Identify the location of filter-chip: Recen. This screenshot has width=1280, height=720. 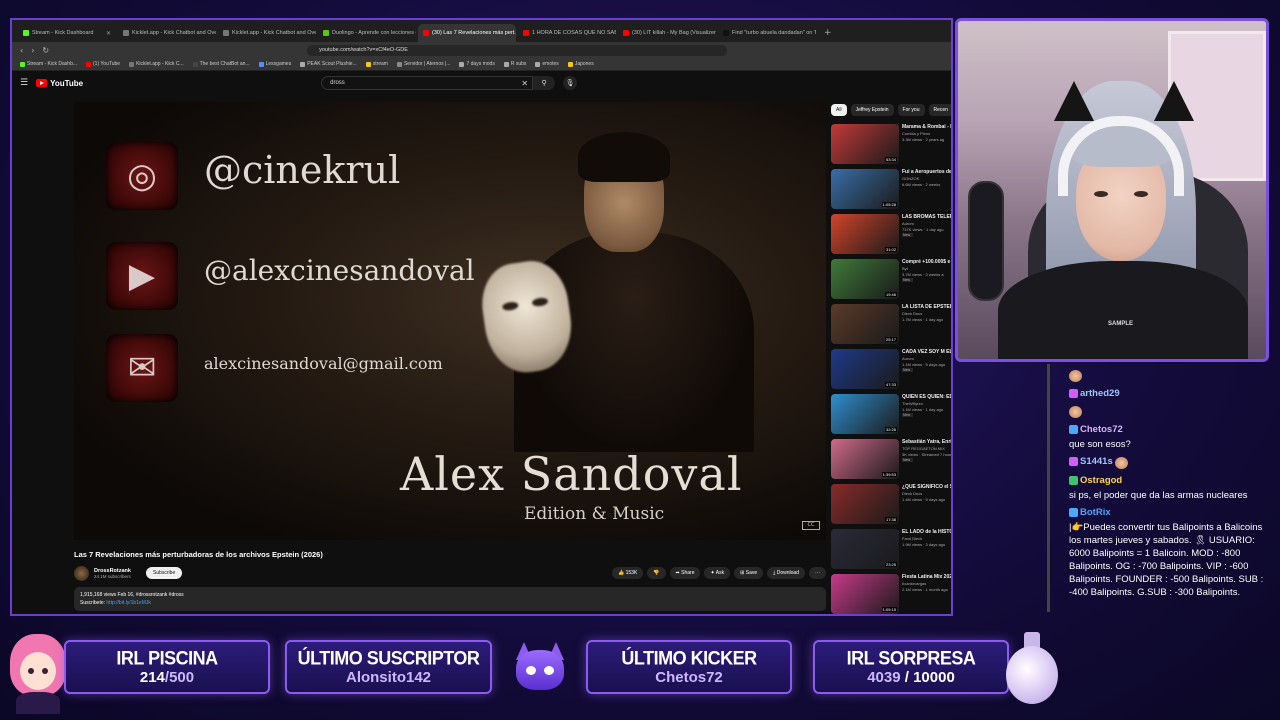
(939, 110).